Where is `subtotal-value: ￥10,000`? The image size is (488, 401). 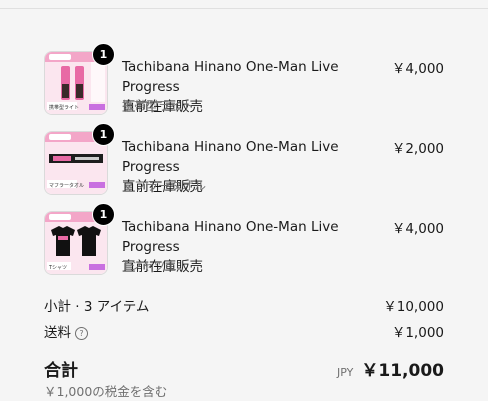
subtotal-value: ￥10,000 is located at coordinates (413, 307).